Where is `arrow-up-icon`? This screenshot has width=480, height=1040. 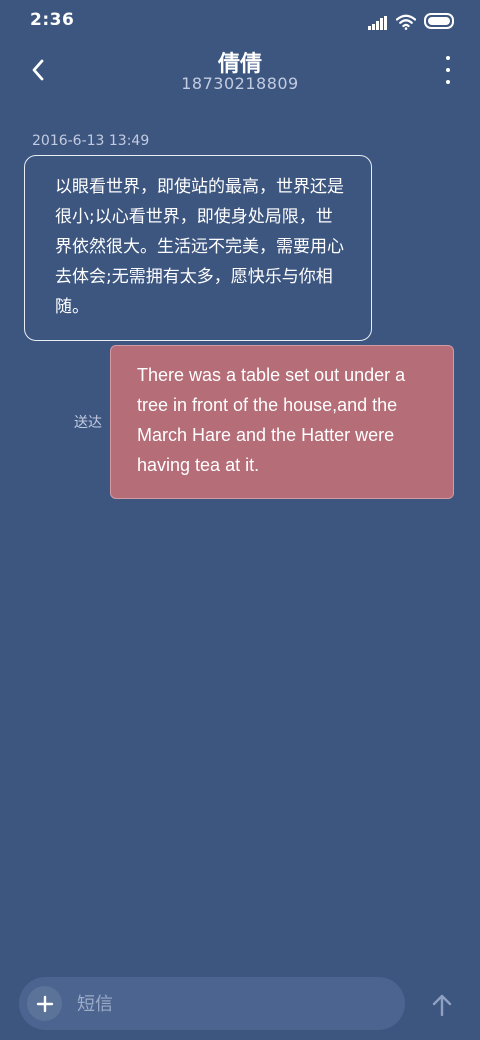 arrow-up-icon is located at coordinates (442, 1005).